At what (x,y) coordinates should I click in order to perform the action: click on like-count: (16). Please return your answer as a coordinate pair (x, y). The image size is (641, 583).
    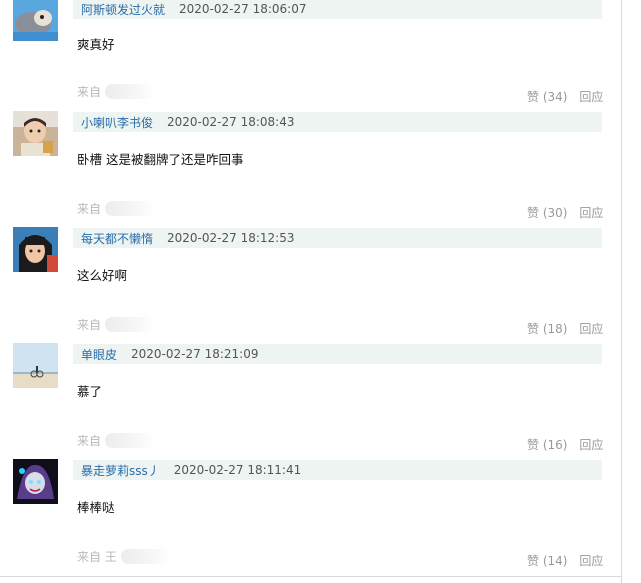
    Looking at the image, I should click on (555, 445).